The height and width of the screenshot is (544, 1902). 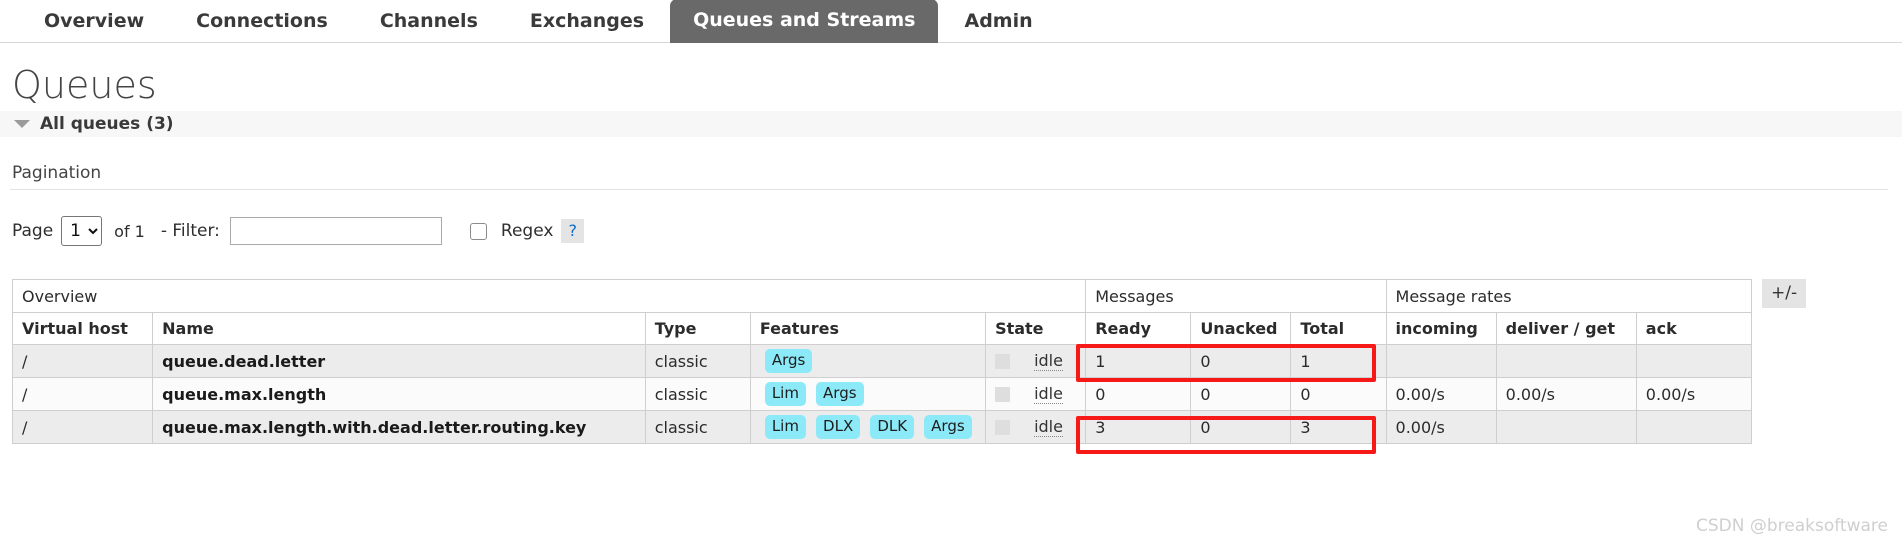 I want to click on cell-name: queue.dead.letter, so click(x=399, y=361).